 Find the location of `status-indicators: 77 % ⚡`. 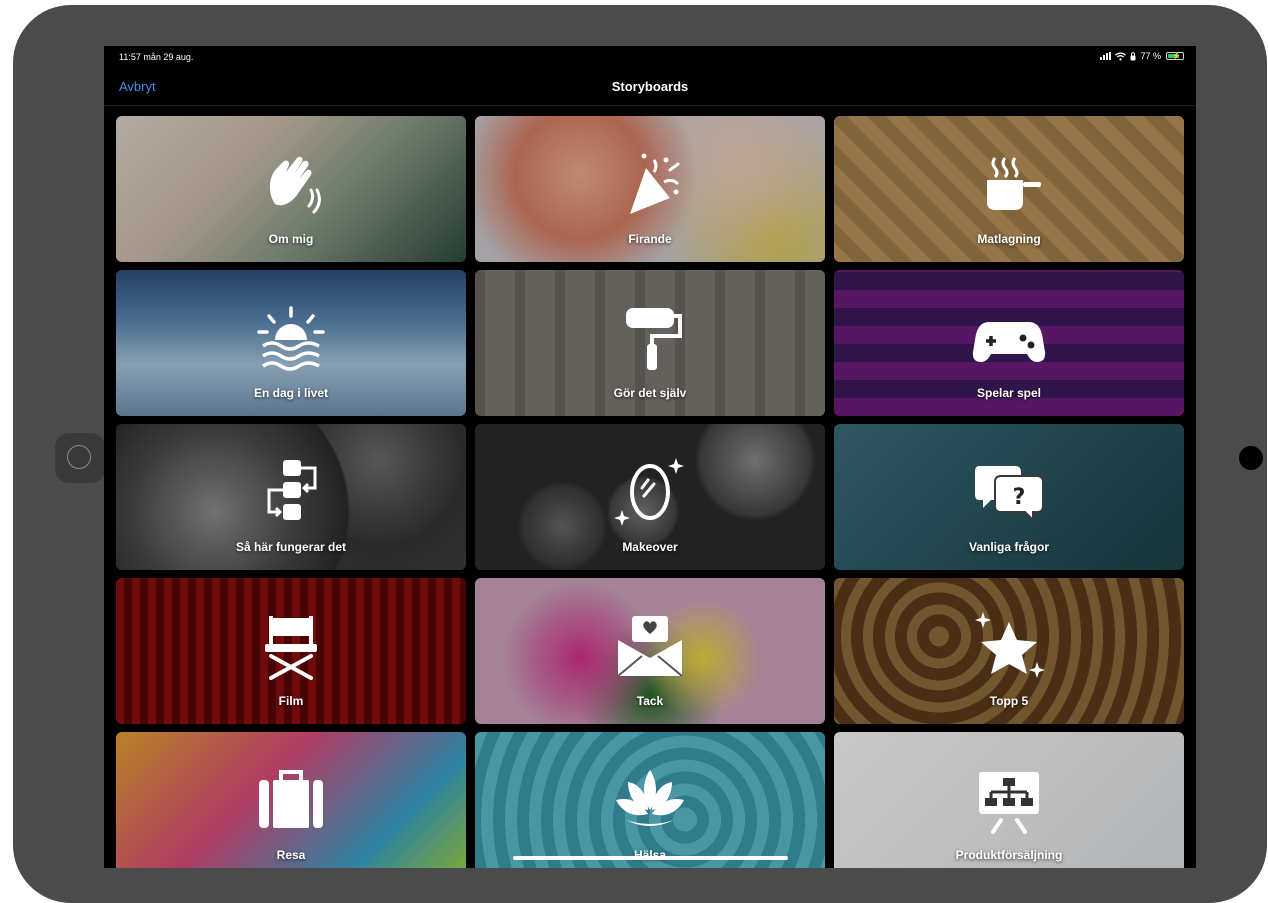

status-indicators: 77 % ⚡ is located at coordinates (1142, 56).